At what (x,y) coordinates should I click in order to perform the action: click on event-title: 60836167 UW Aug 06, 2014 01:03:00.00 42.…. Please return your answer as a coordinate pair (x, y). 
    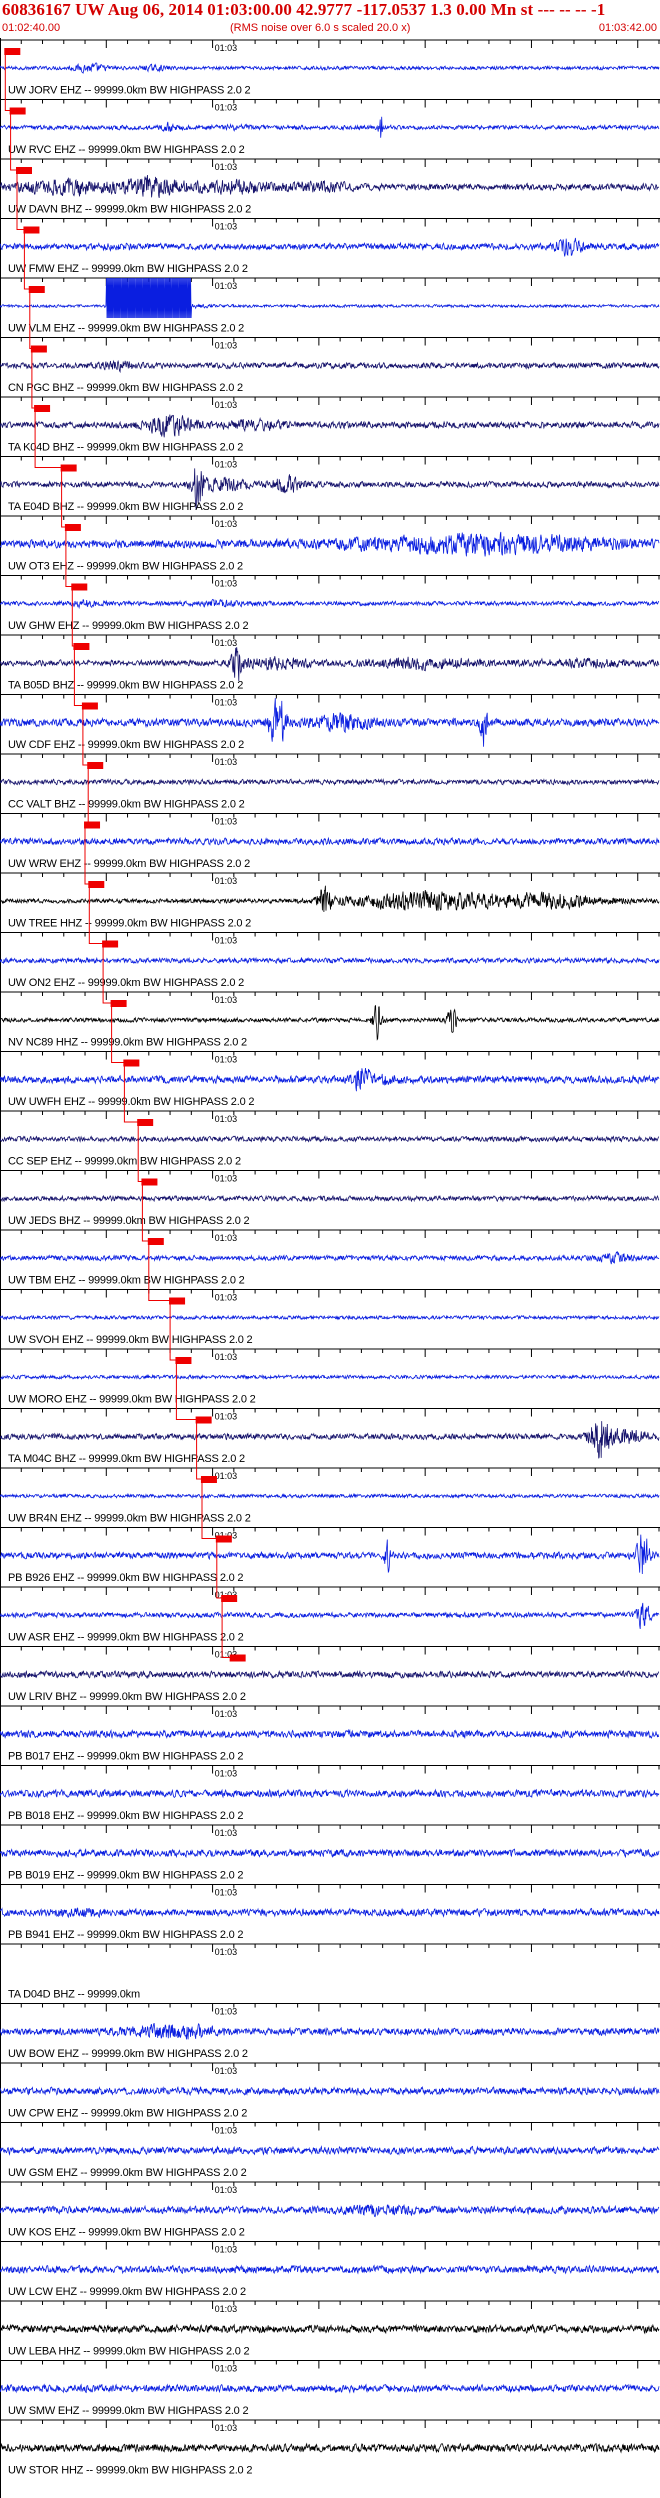
    Looking at the image, I should click on (304, 9).